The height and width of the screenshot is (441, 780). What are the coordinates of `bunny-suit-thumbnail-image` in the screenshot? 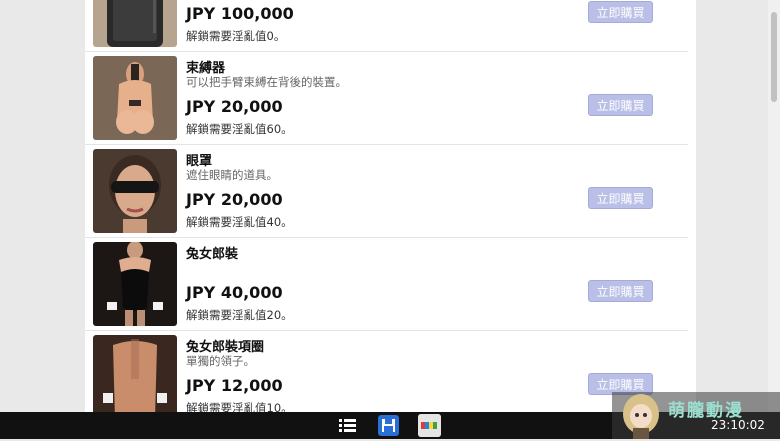 It's located at (135, 284).